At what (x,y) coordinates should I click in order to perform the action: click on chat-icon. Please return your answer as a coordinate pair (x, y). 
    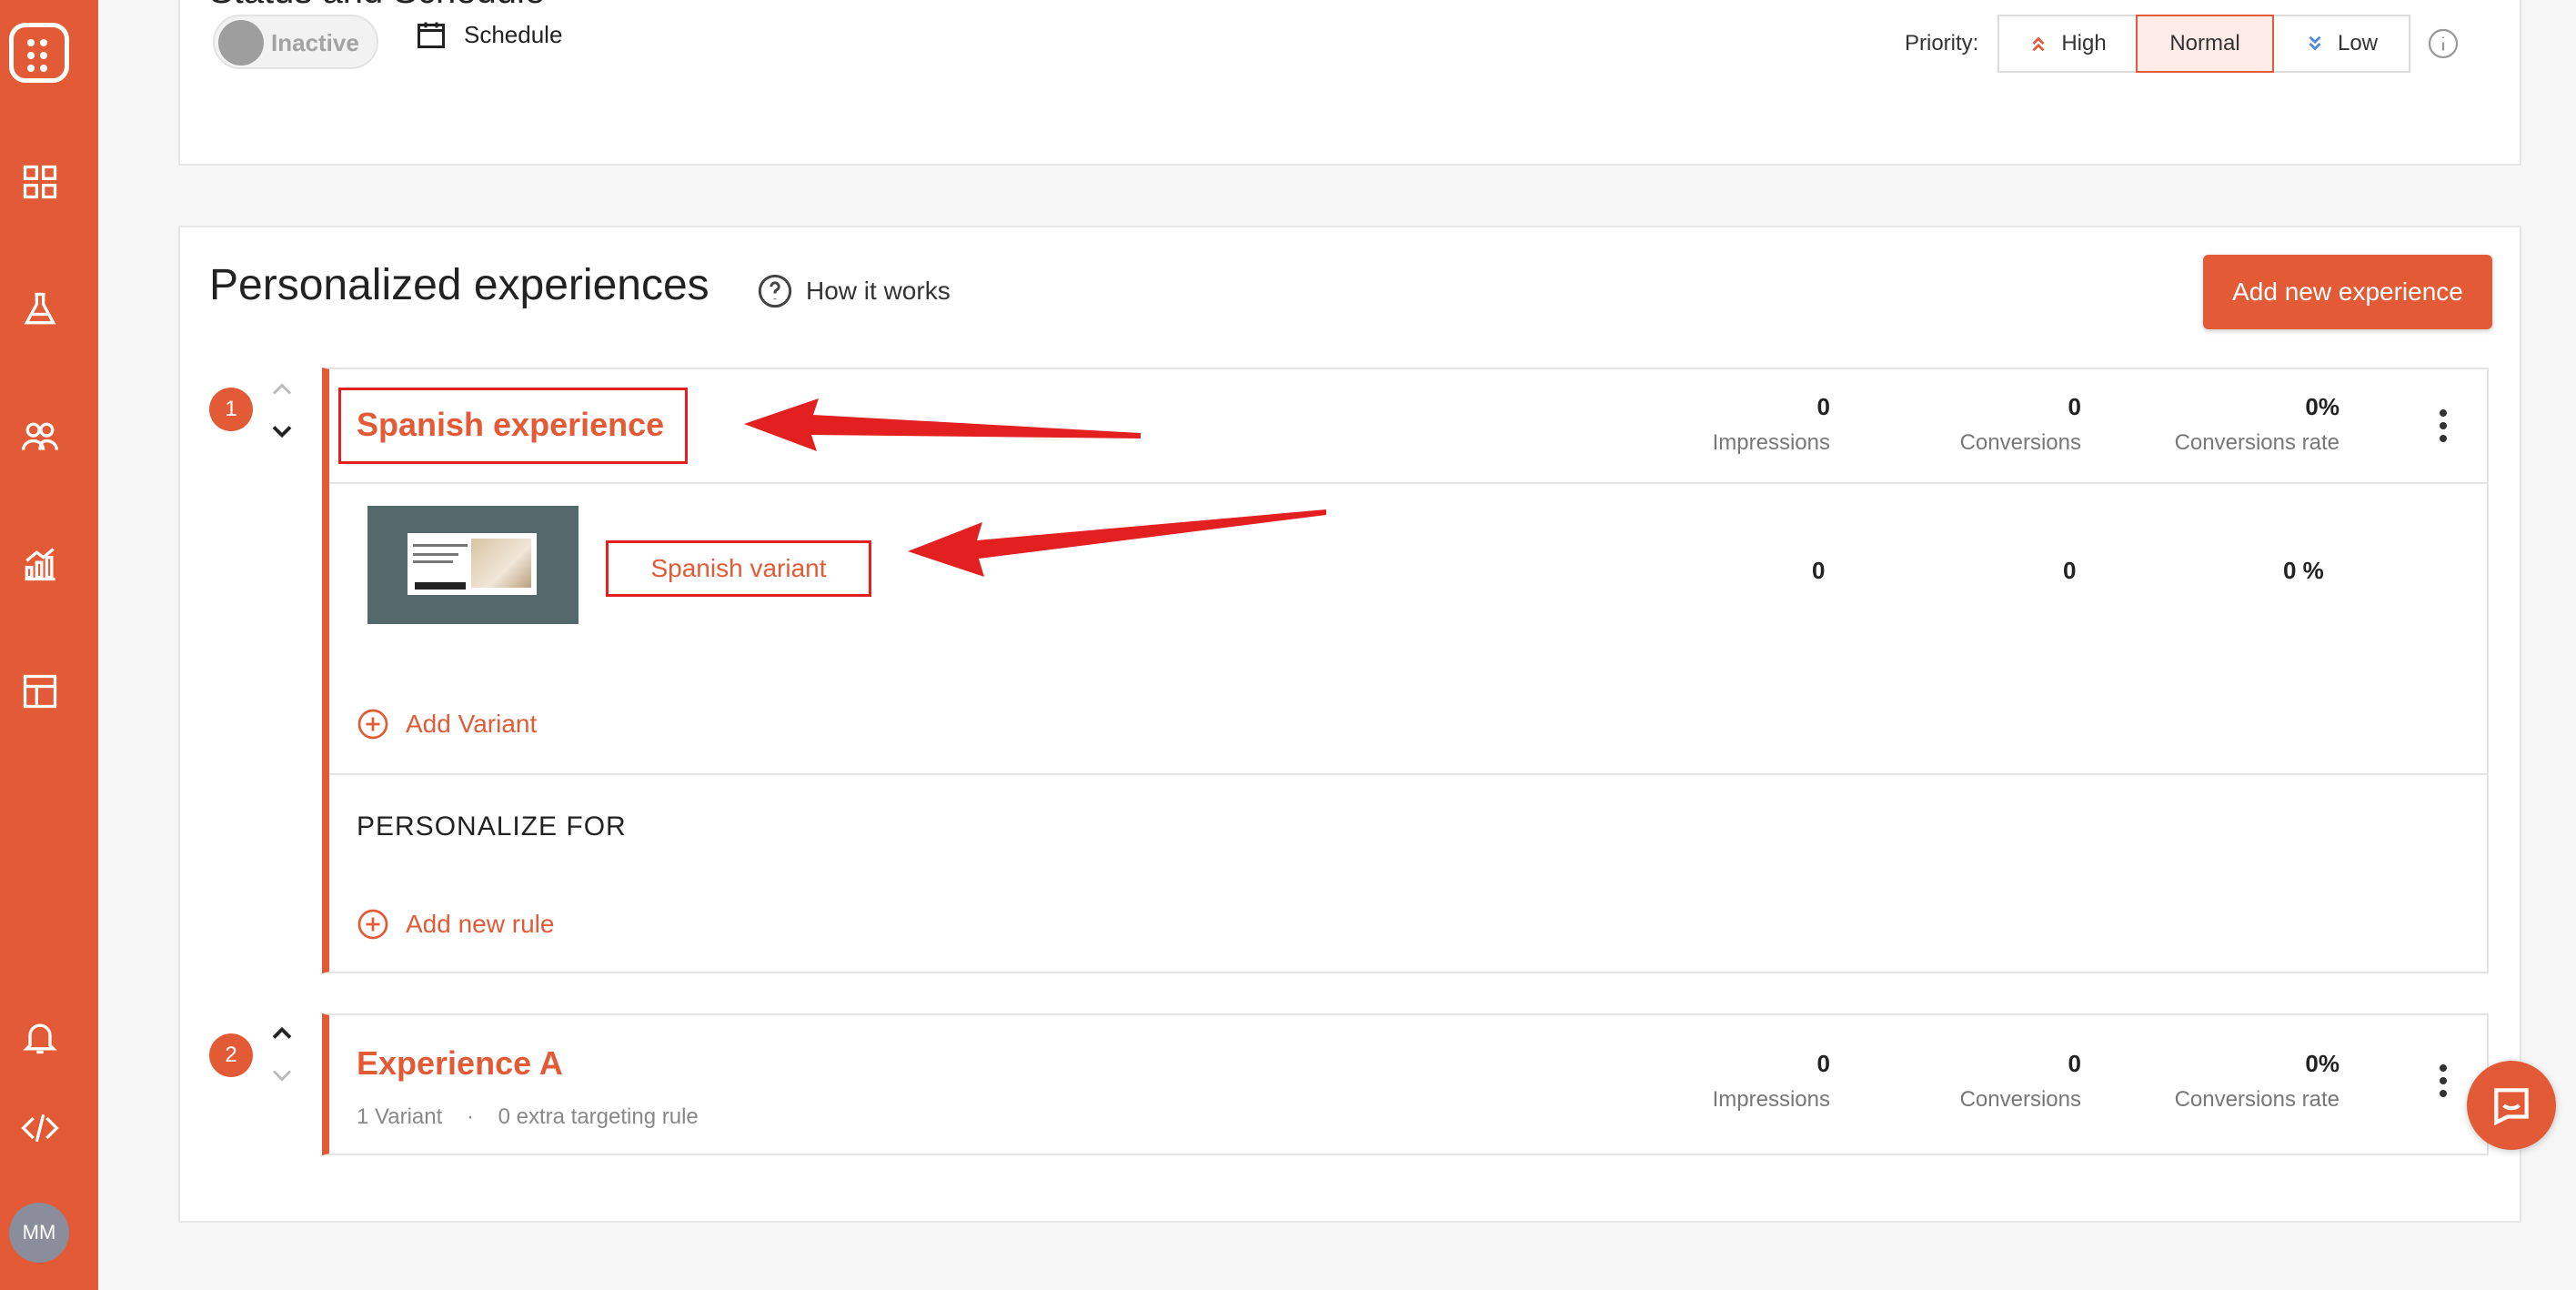
    Looking at the image, I should click on (2511, 1107).